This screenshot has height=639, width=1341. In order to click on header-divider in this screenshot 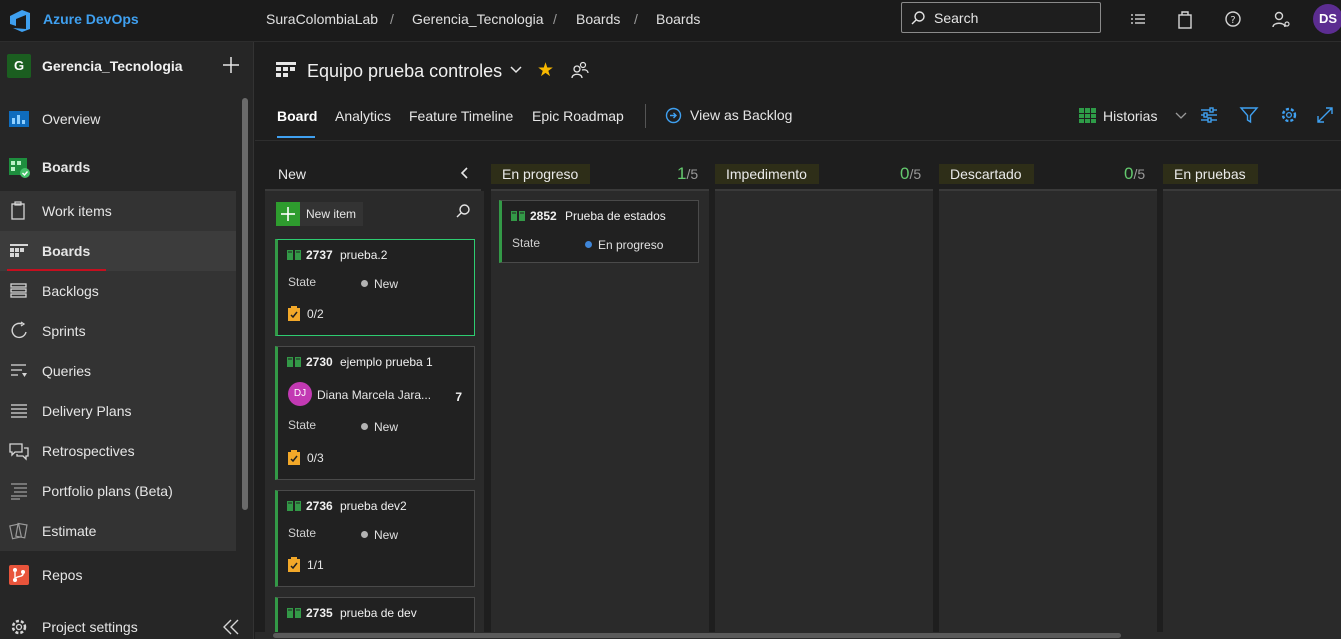, I will do `click(798, 140)`.